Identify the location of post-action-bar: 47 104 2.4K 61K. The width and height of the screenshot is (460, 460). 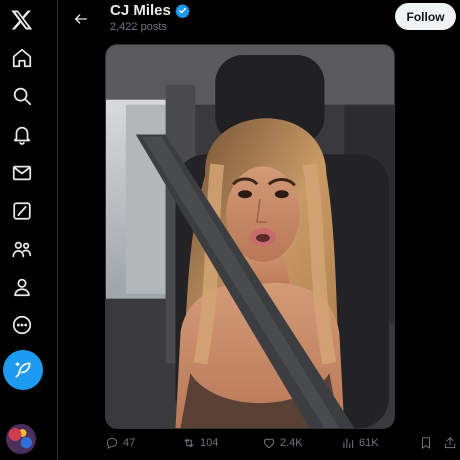
(281, 446).